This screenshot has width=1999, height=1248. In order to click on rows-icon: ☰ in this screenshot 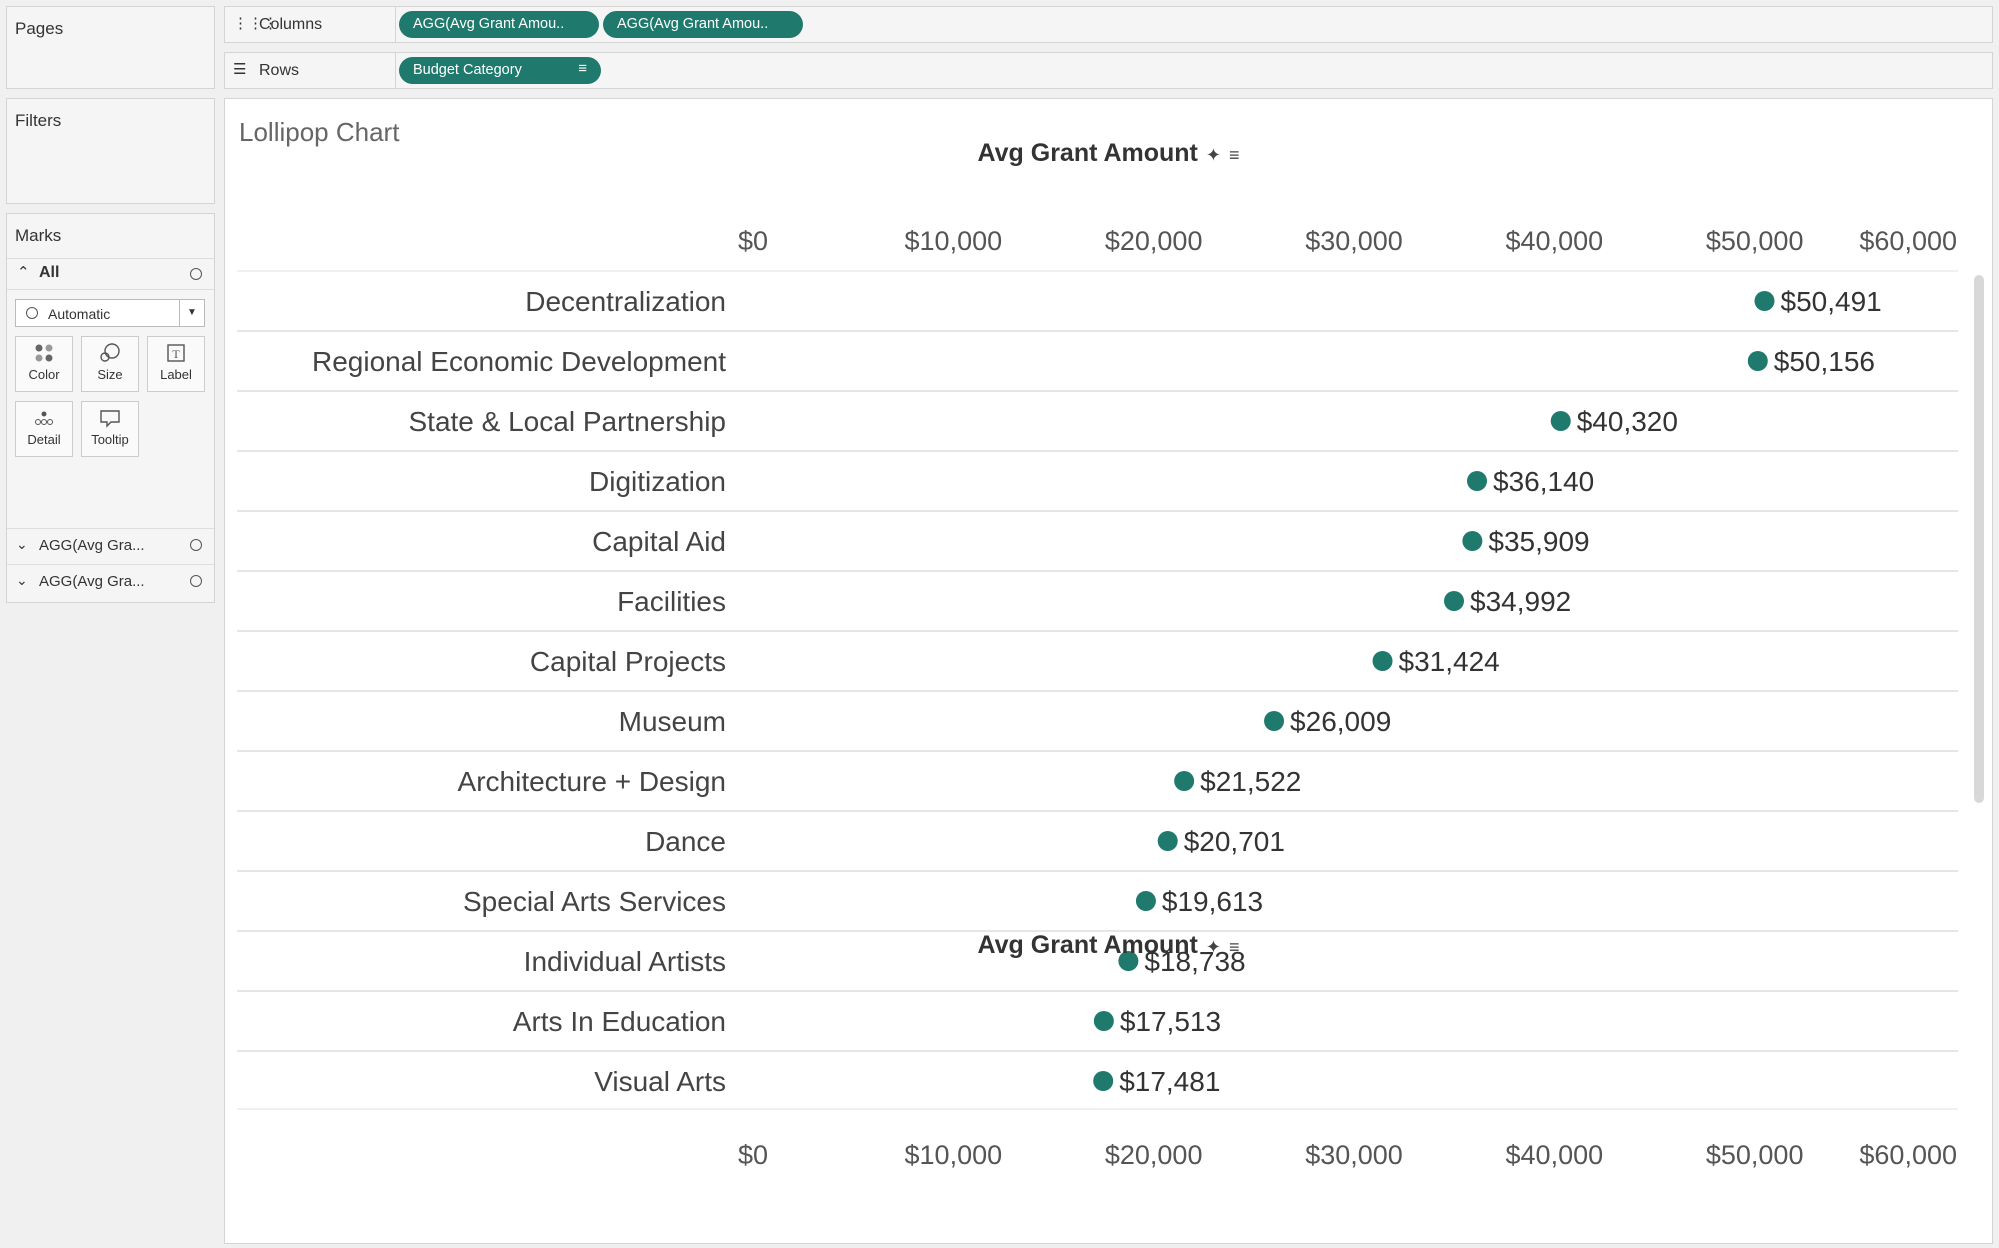, I will do `click(240, 69)`.